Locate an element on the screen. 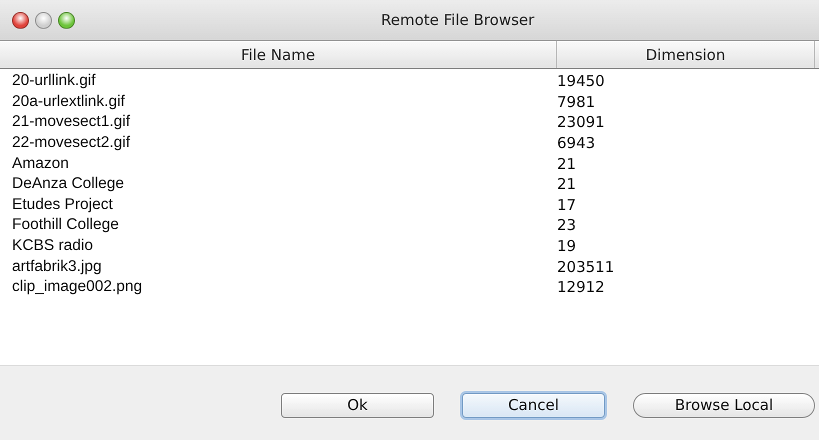 Image resolution: width=819 pixels, height=440 pixels. table-cell: 23091 is located at coordinates (581, 122).